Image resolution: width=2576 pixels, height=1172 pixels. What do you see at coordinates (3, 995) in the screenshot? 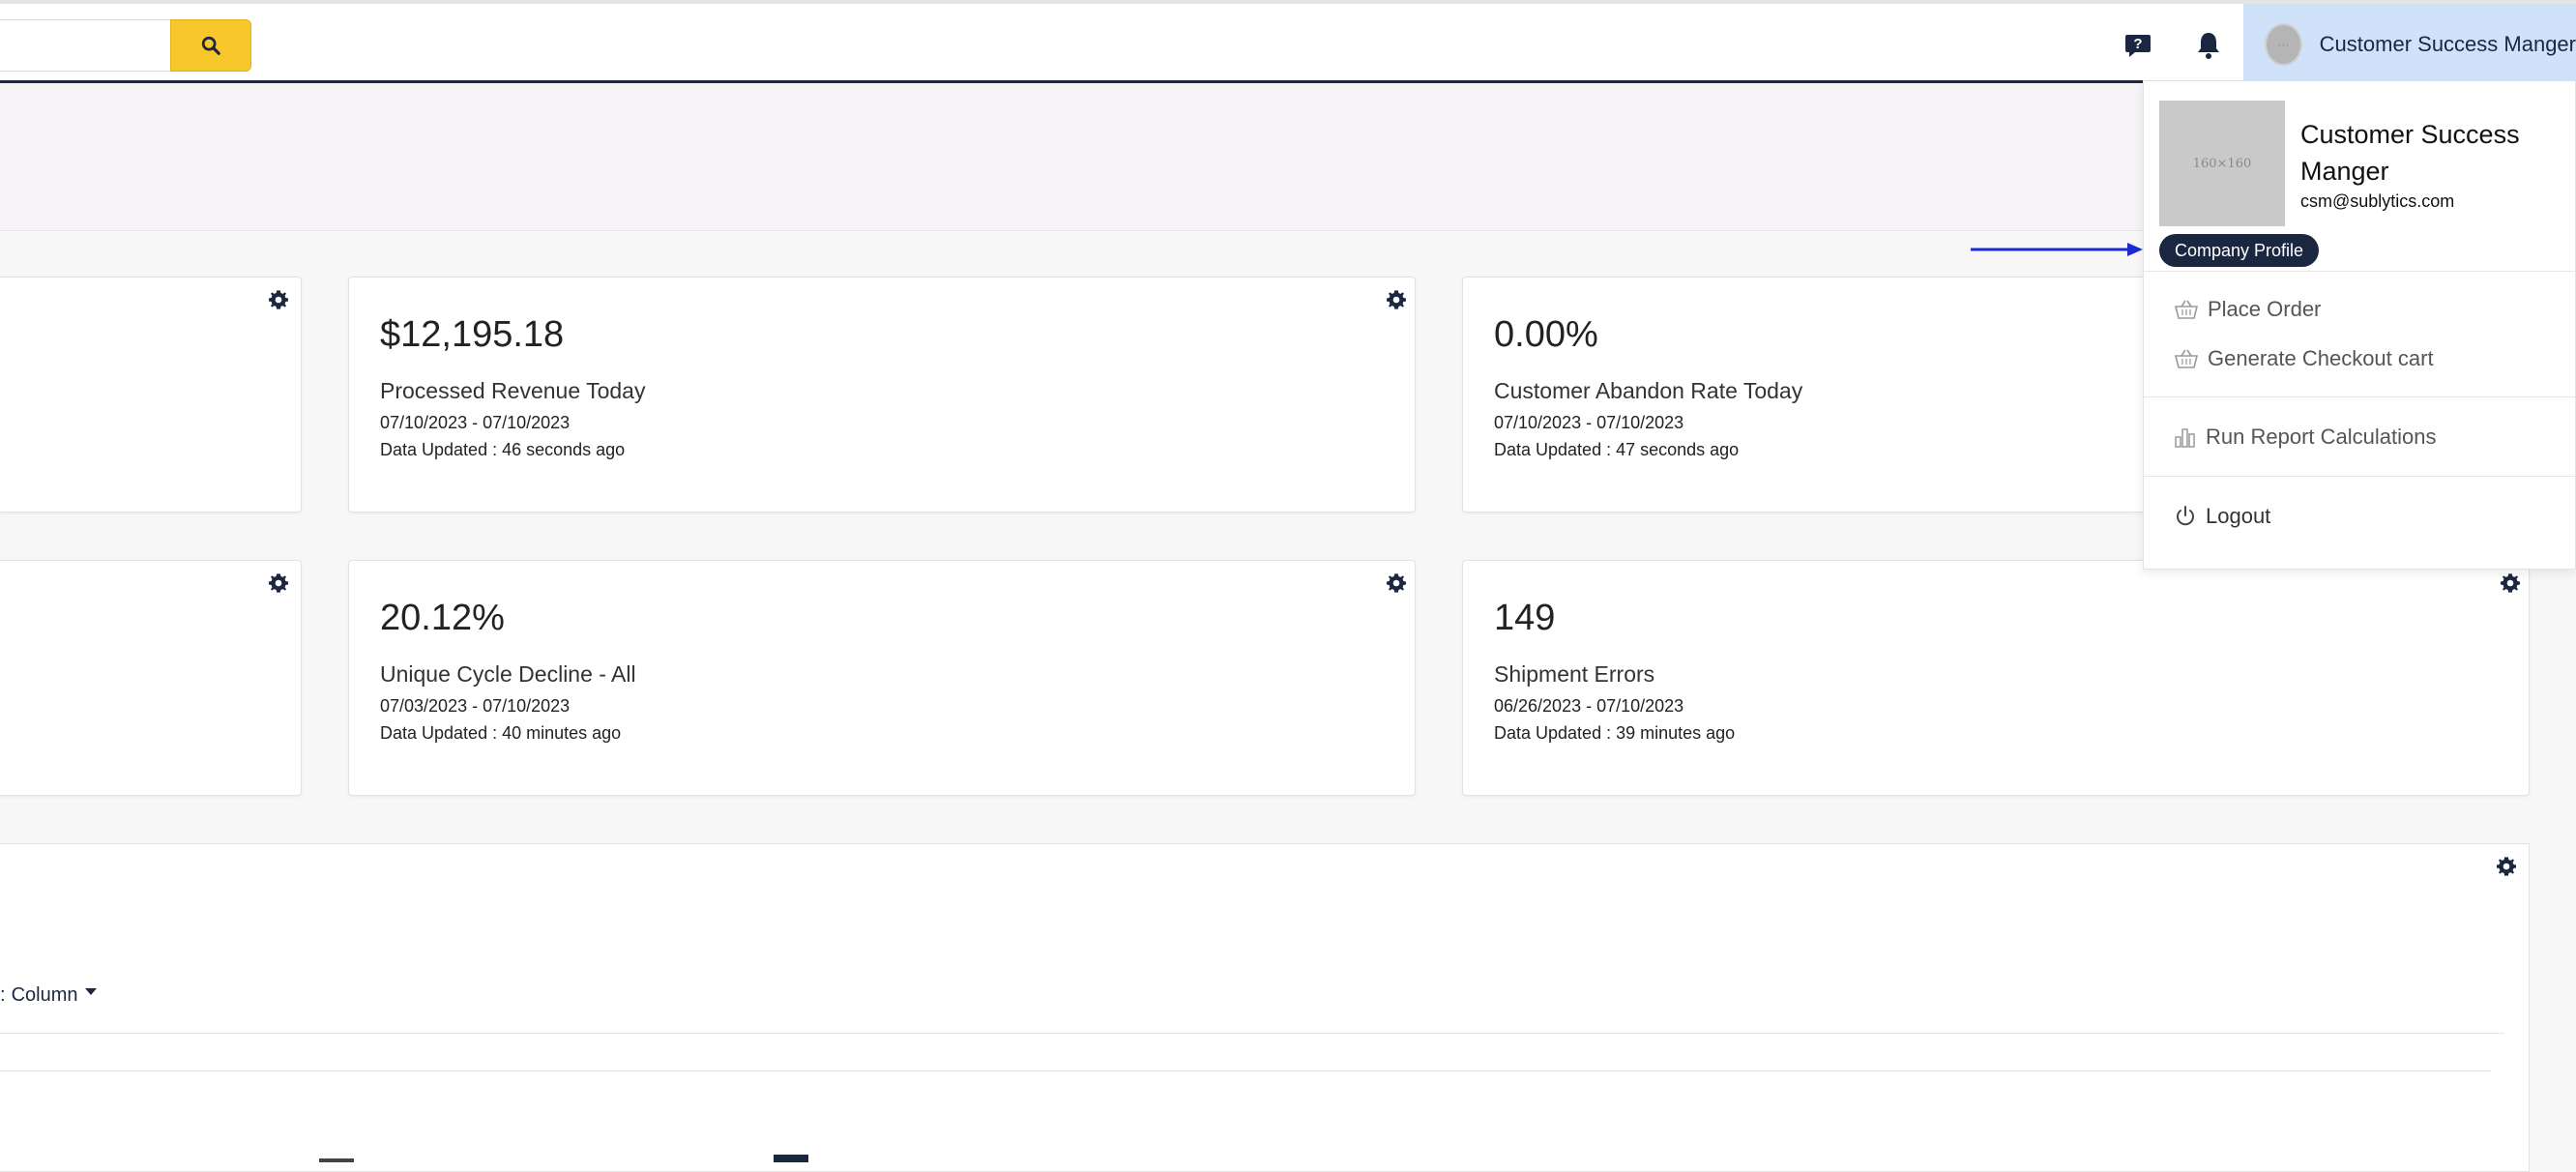
I see `column-dropdown-prefix: :` at bounding box center [3, 995].